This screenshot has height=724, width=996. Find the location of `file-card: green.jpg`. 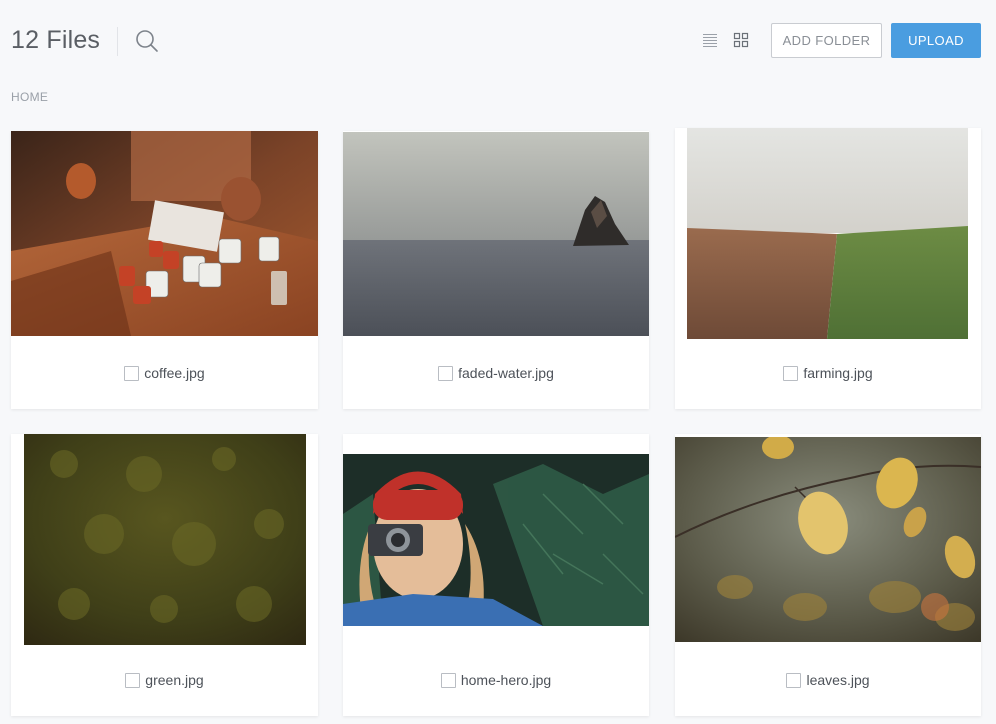

file-card: green.jpg is located at coordinates (164, 575).